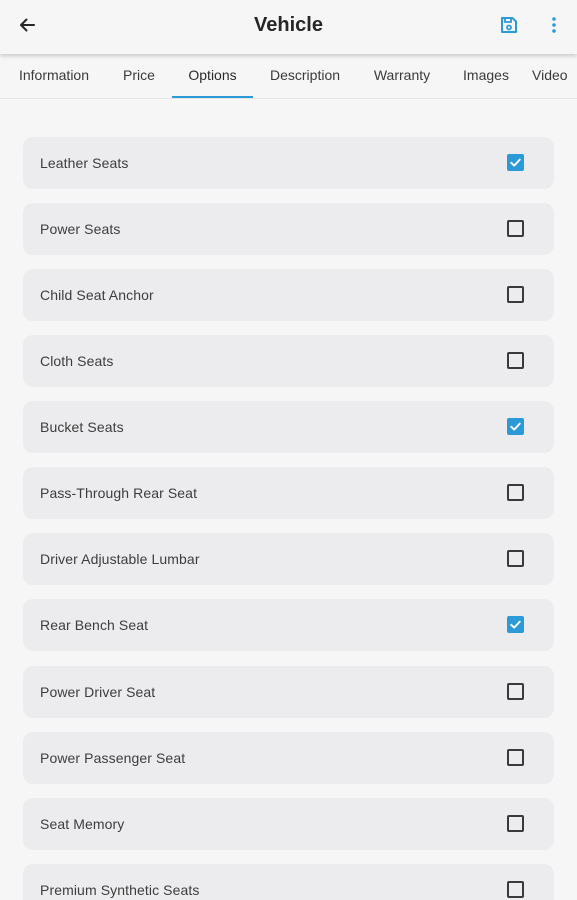 The image size is (577, 900). I want to click on option-row-power-driver-seat: Power Driver Seat, so click(288, 692).